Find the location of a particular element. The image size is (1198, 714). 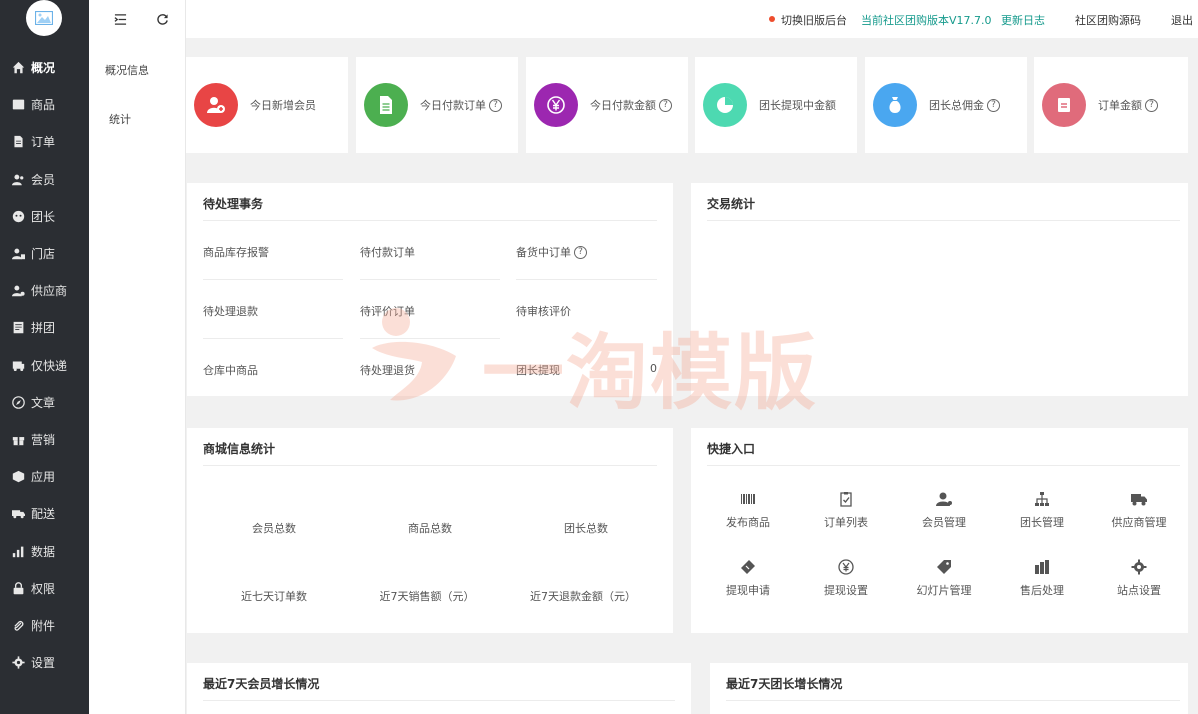

pending-item-unpaid-orders: 待付款订单 is located at coordinates (387, 252).